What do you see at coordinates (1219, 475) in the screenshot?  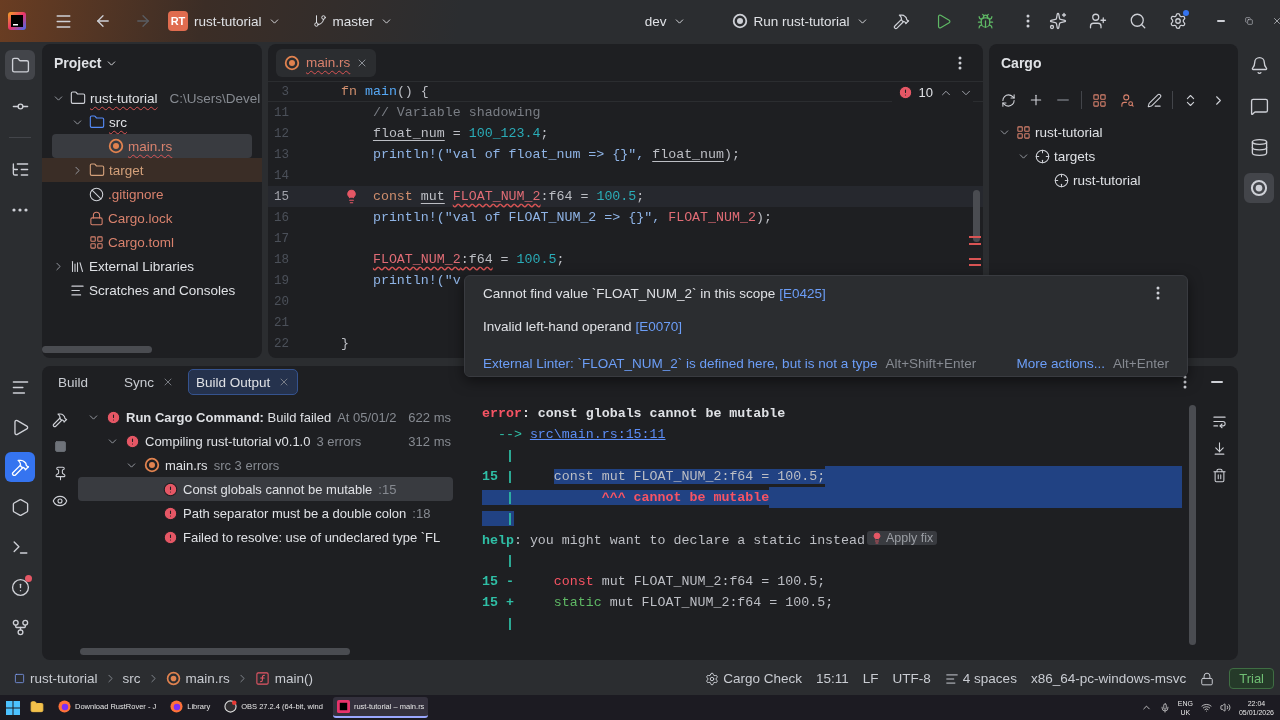 I see `trash-icon` at bounding box center [1219, 475].